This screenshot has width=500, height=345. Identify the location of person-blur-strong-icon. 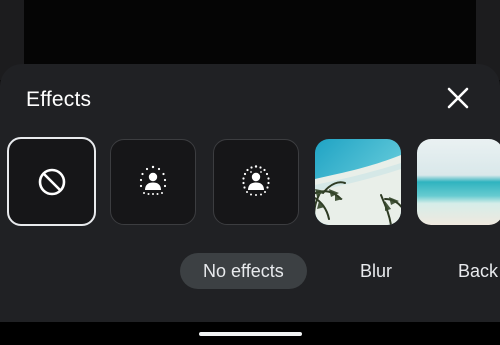
(256, 180).